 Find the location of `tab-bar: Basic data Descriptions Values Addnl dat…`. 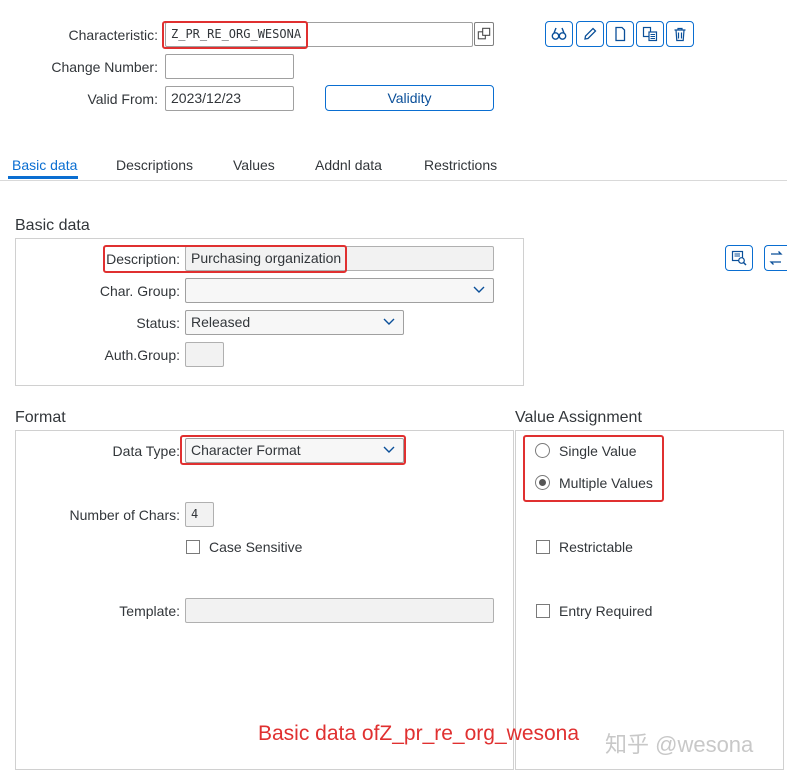

tab-bar: Basic data Descriptions Values Addnl dat… is located at coordinates (393, 165).